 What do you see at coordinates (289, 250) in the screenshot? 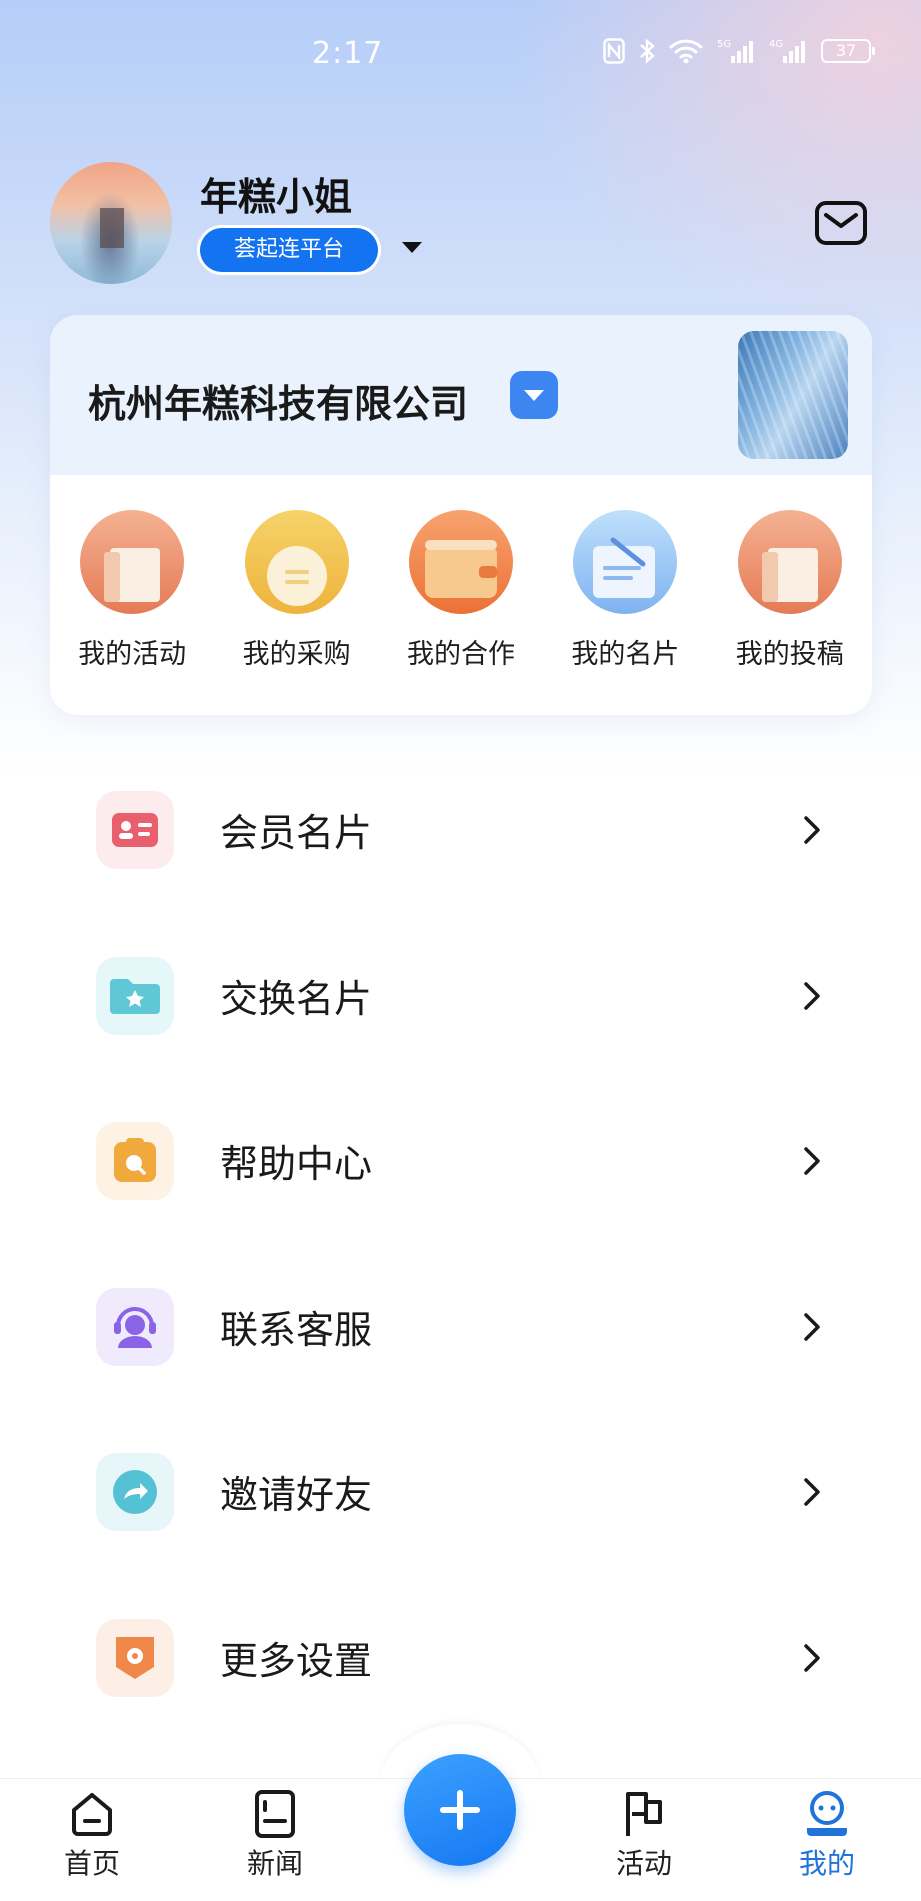
I see `platform-badge: 荟起连平台` at bounding box center [289, 250].